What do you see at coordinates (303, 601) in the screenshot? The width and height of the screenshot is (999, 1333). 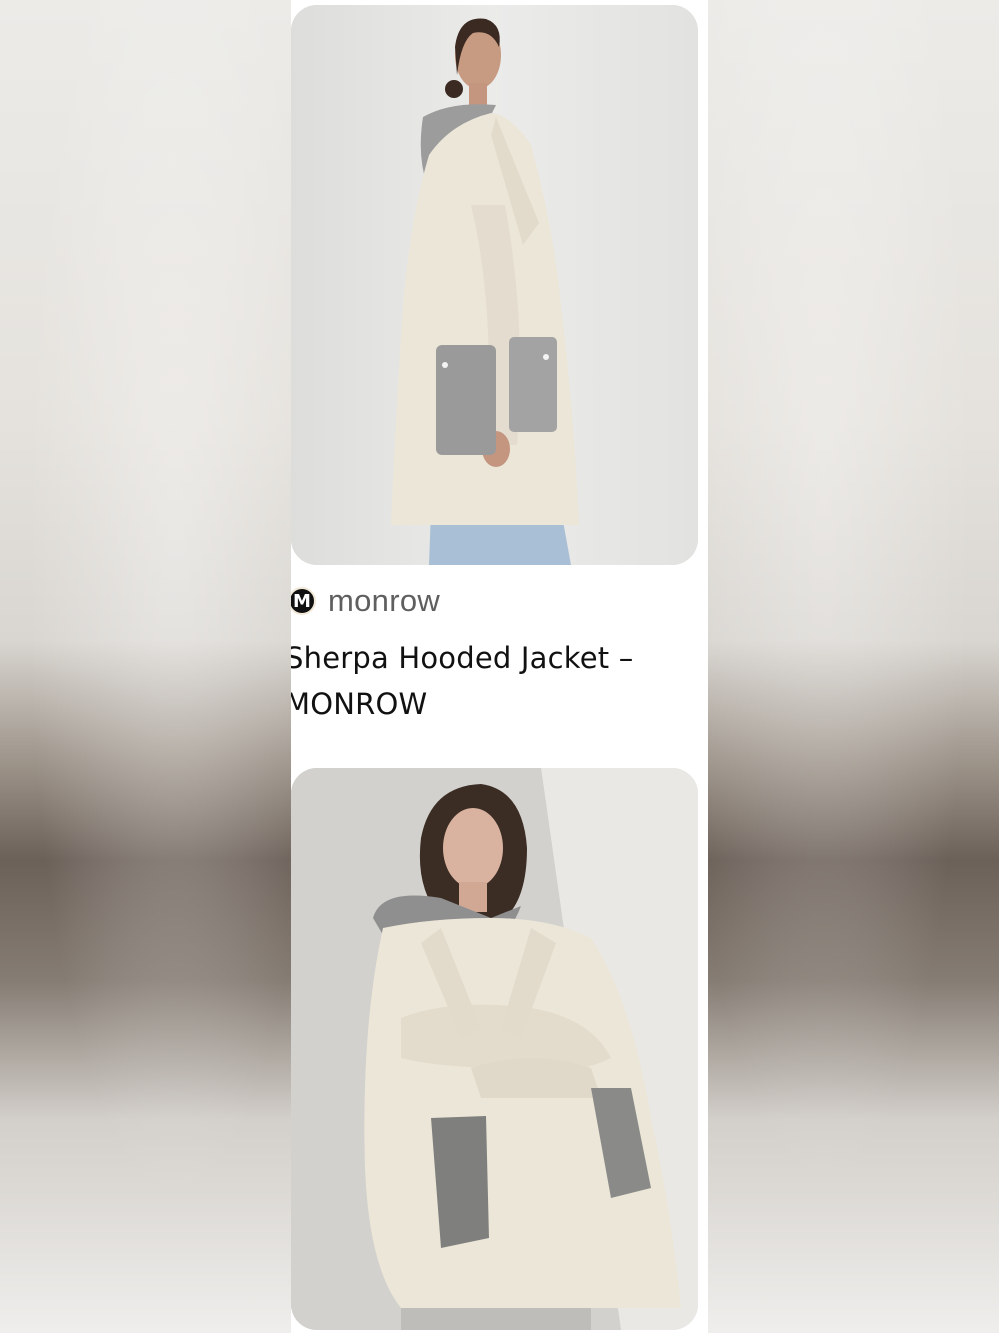 I see `source-avatar: M` at bounding box center [303, 601].